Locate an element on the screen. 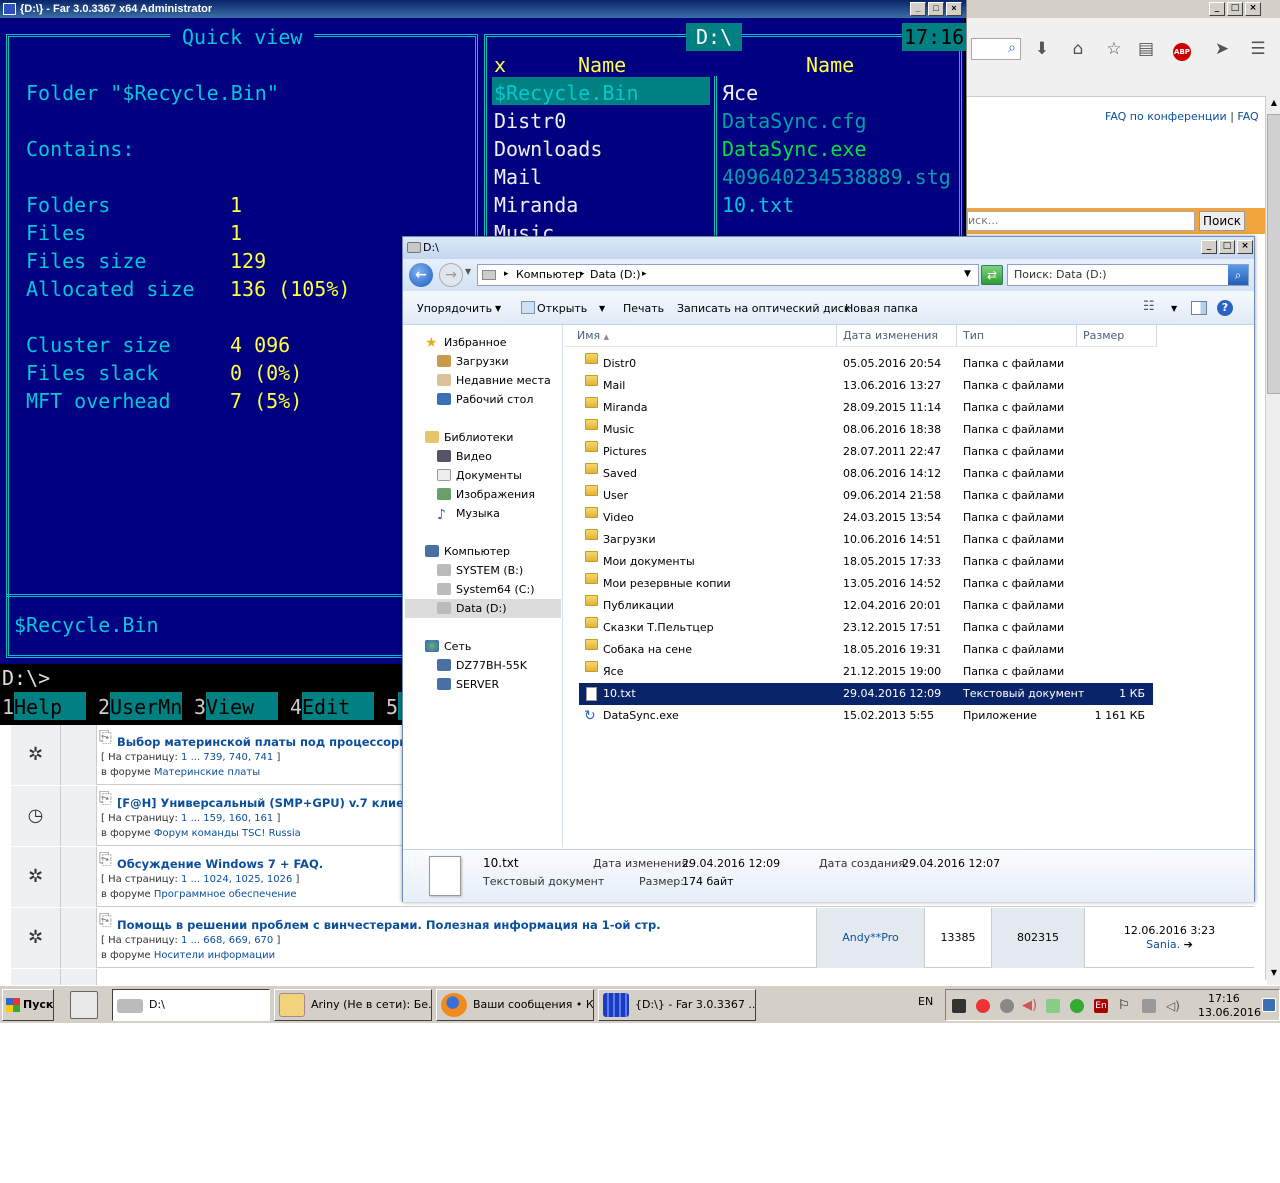 The width and height of the screenshot is (1280, 1183). list-item: Загрузки 10.06.2016 14:51 Папка с файлами is located at coordinates (866, 540).